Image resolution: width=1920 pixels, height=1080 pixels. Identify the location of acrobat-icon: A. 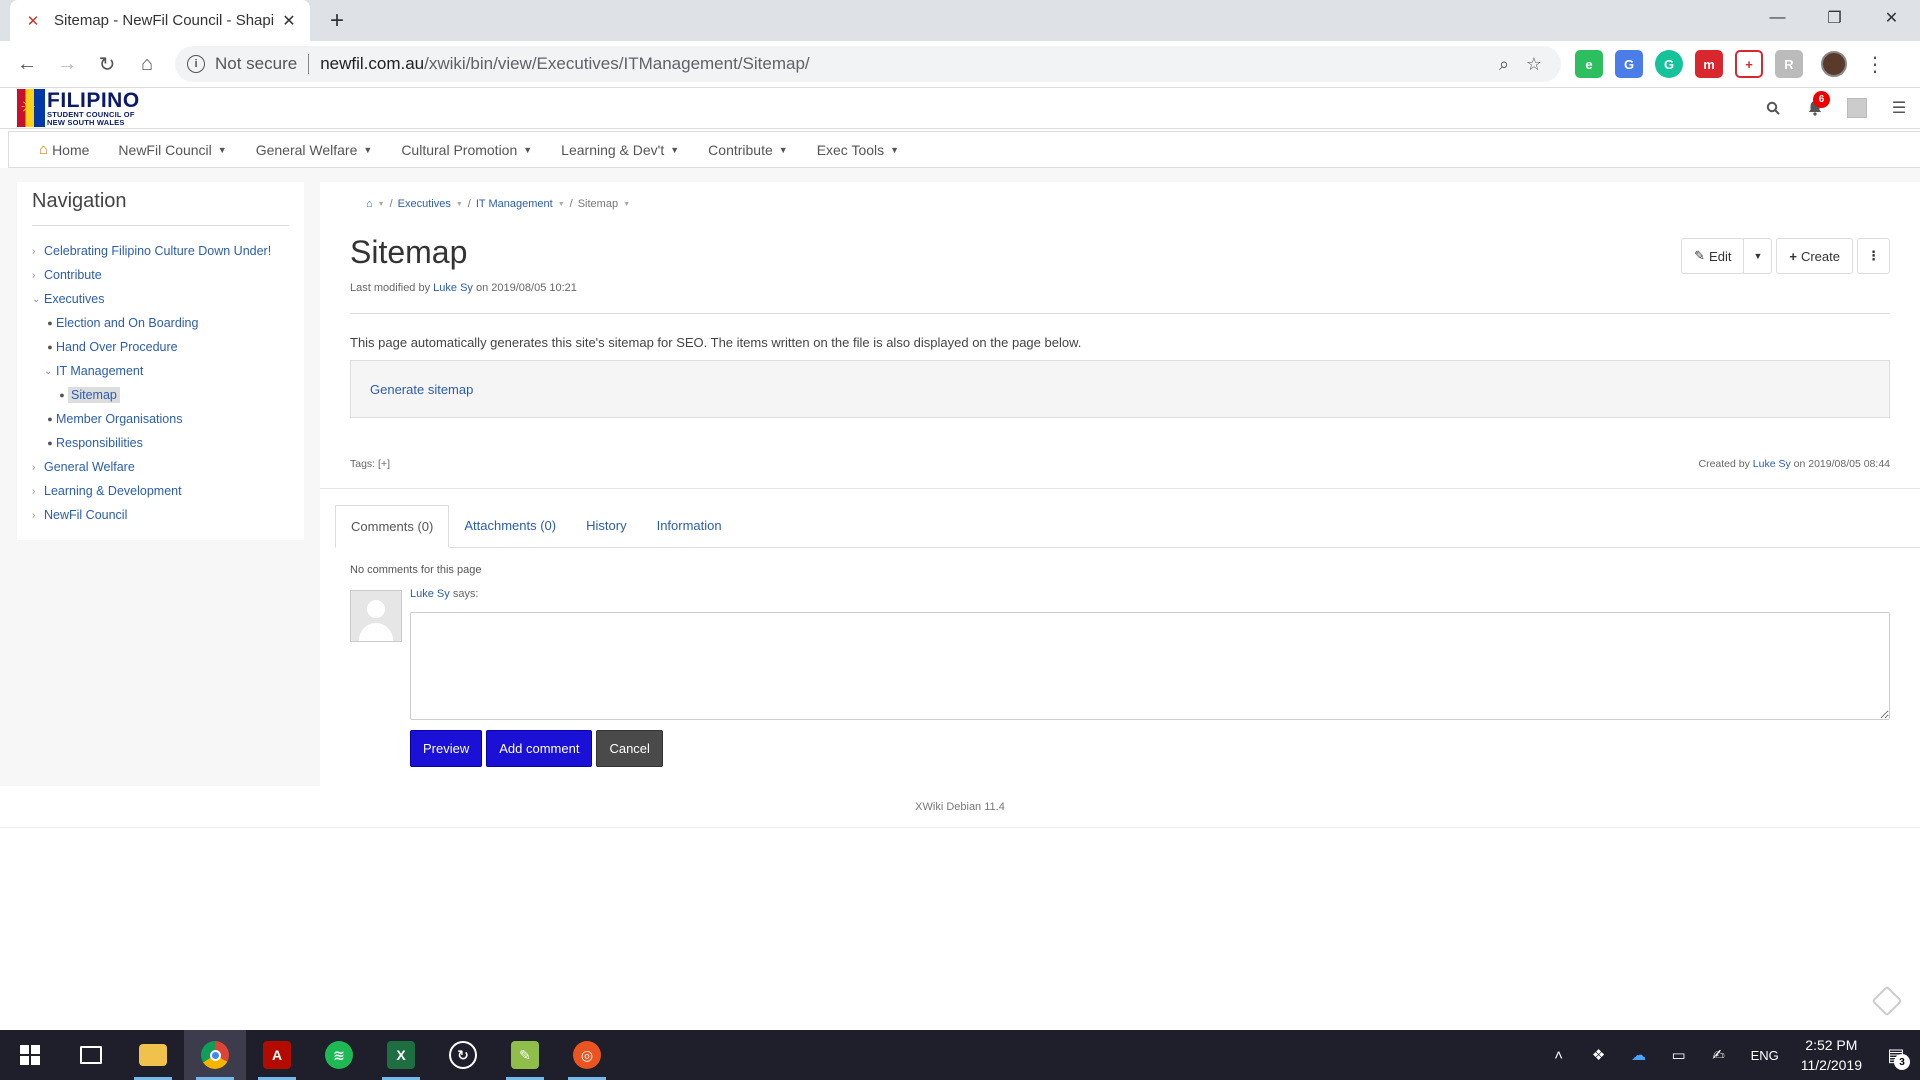
(277, 1055).